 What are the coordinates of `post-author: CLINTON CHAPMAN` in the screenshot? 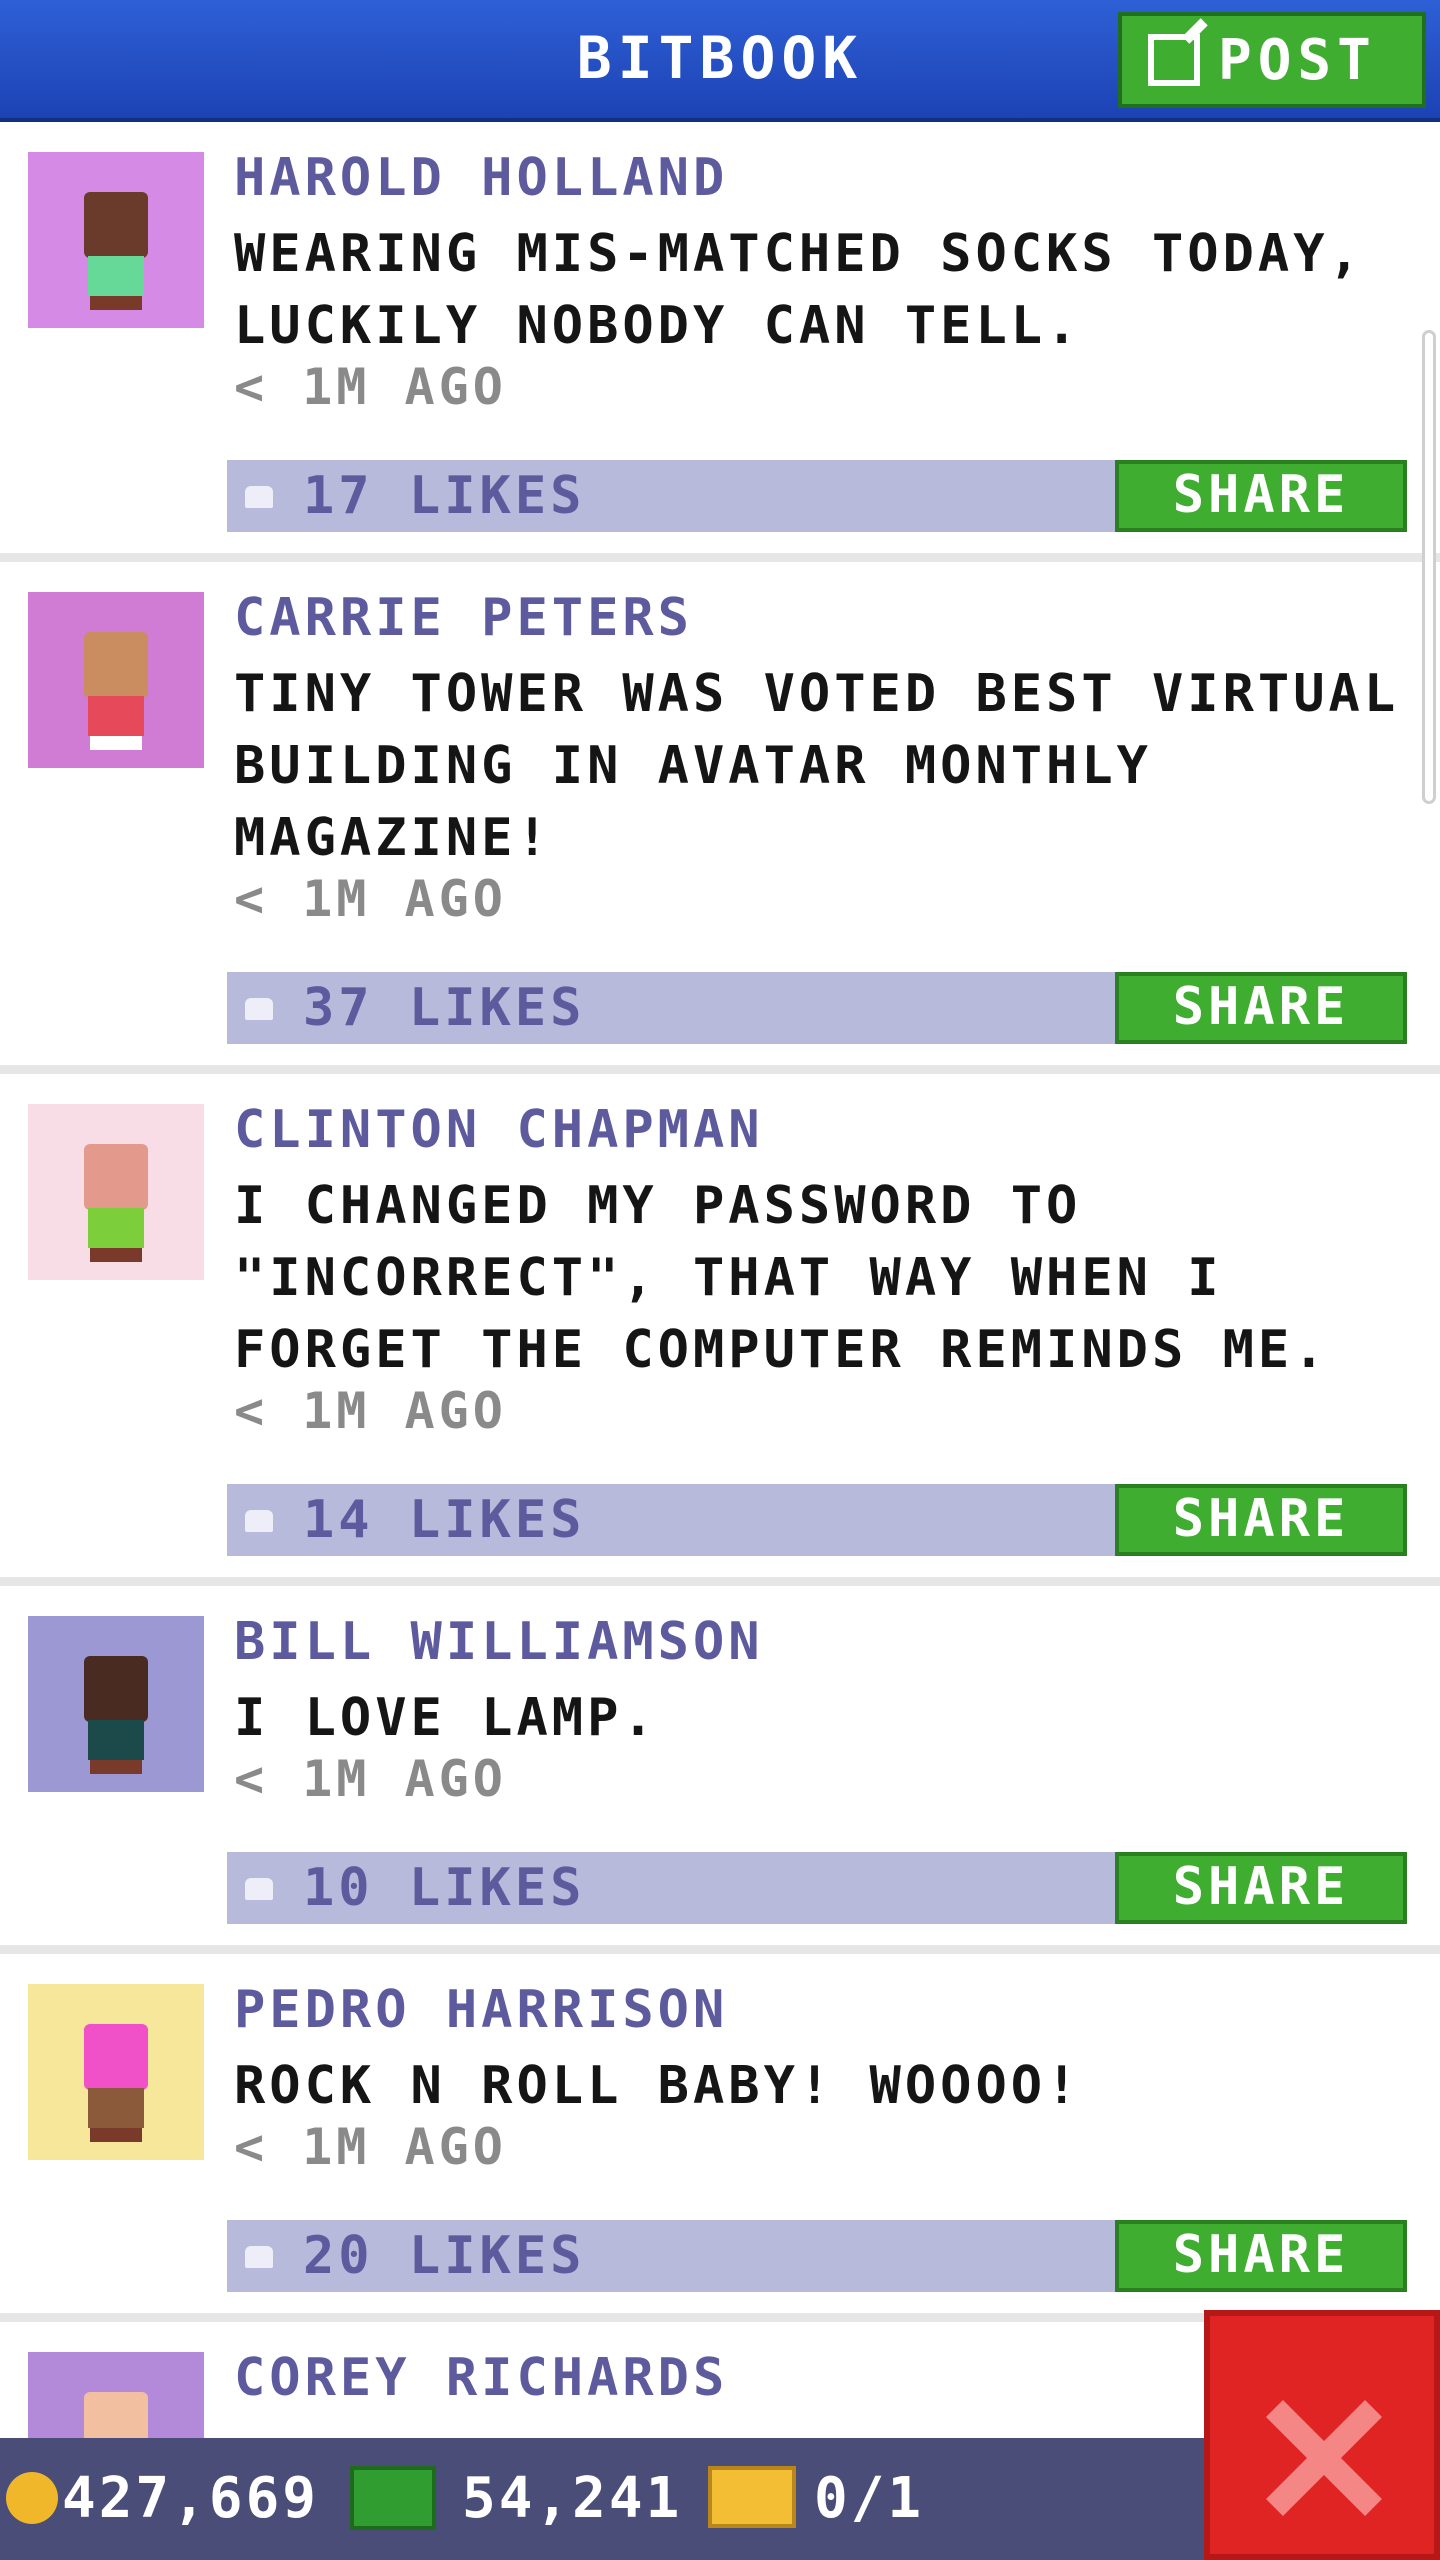 It's located at (499, 1130).